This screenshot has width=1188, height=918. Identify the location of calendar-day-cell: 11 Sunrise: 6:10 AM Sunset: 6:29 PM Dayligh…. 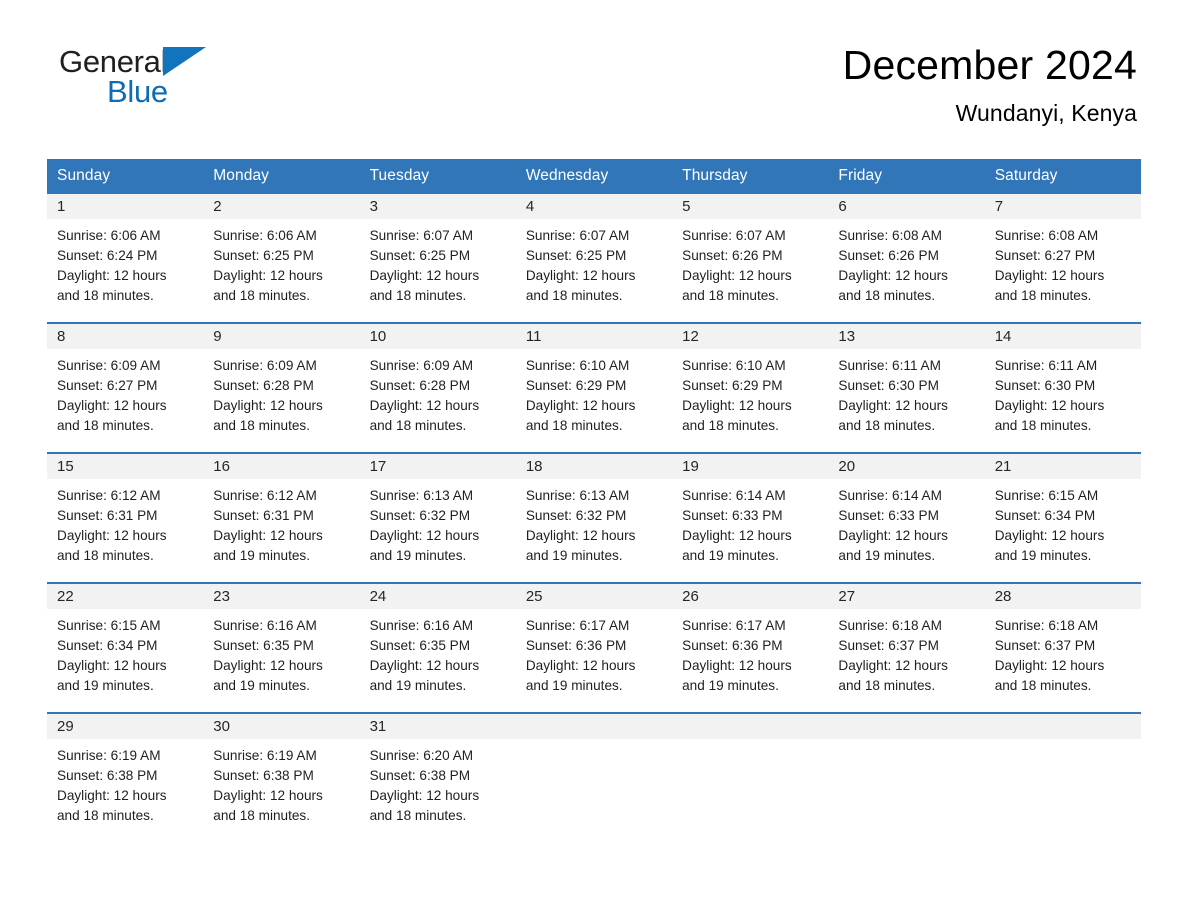
(594, 387).